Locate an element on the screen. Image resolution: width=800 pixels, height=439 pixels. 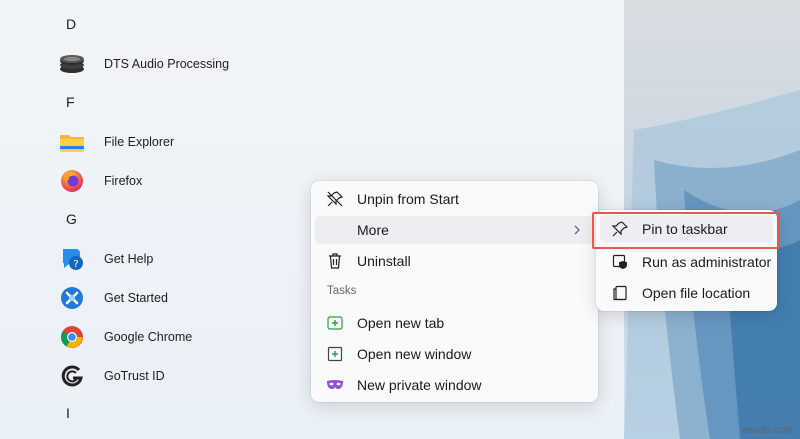
chrome-icon is located at coordinates (72, 337).